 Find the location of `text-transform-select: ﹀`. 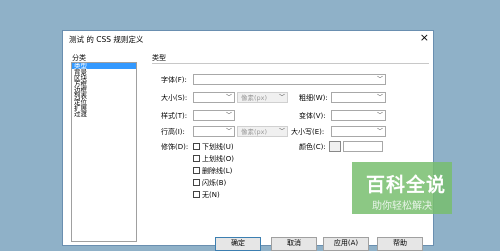

text-transform-select: ﹀ is located at coordinates (358, 131).